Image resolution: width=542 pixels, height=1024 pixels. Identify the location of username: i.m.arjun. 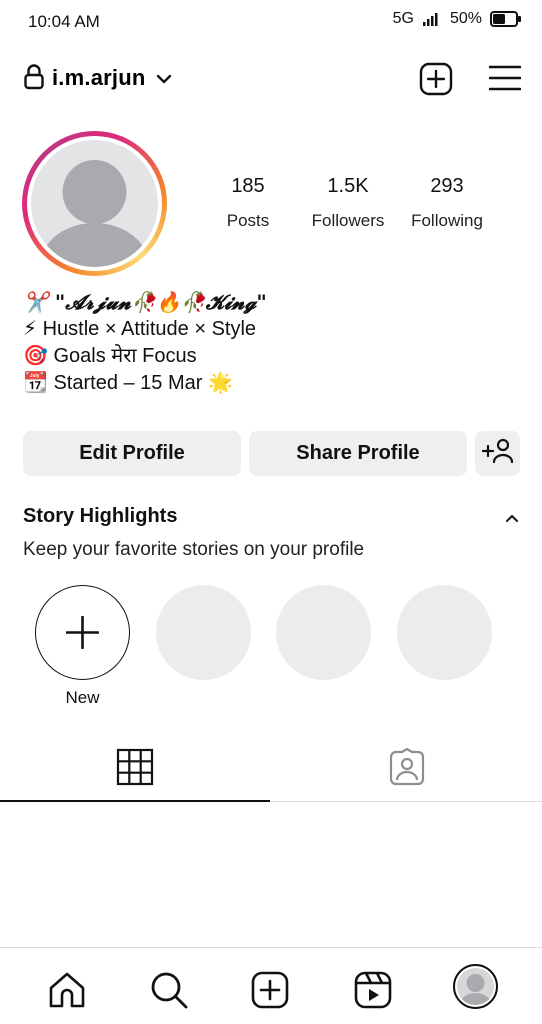
(99, 78).